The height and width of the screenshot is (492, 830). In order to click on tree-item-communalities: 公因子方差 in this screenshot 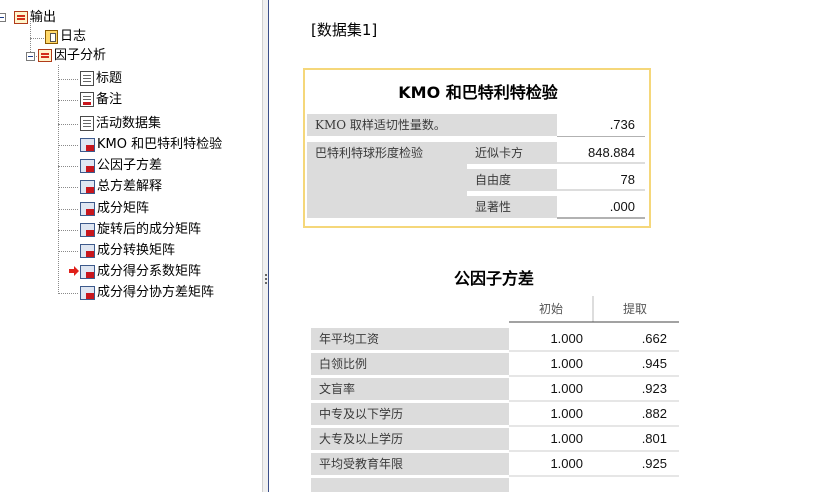, I will do `click(121, 166)`.